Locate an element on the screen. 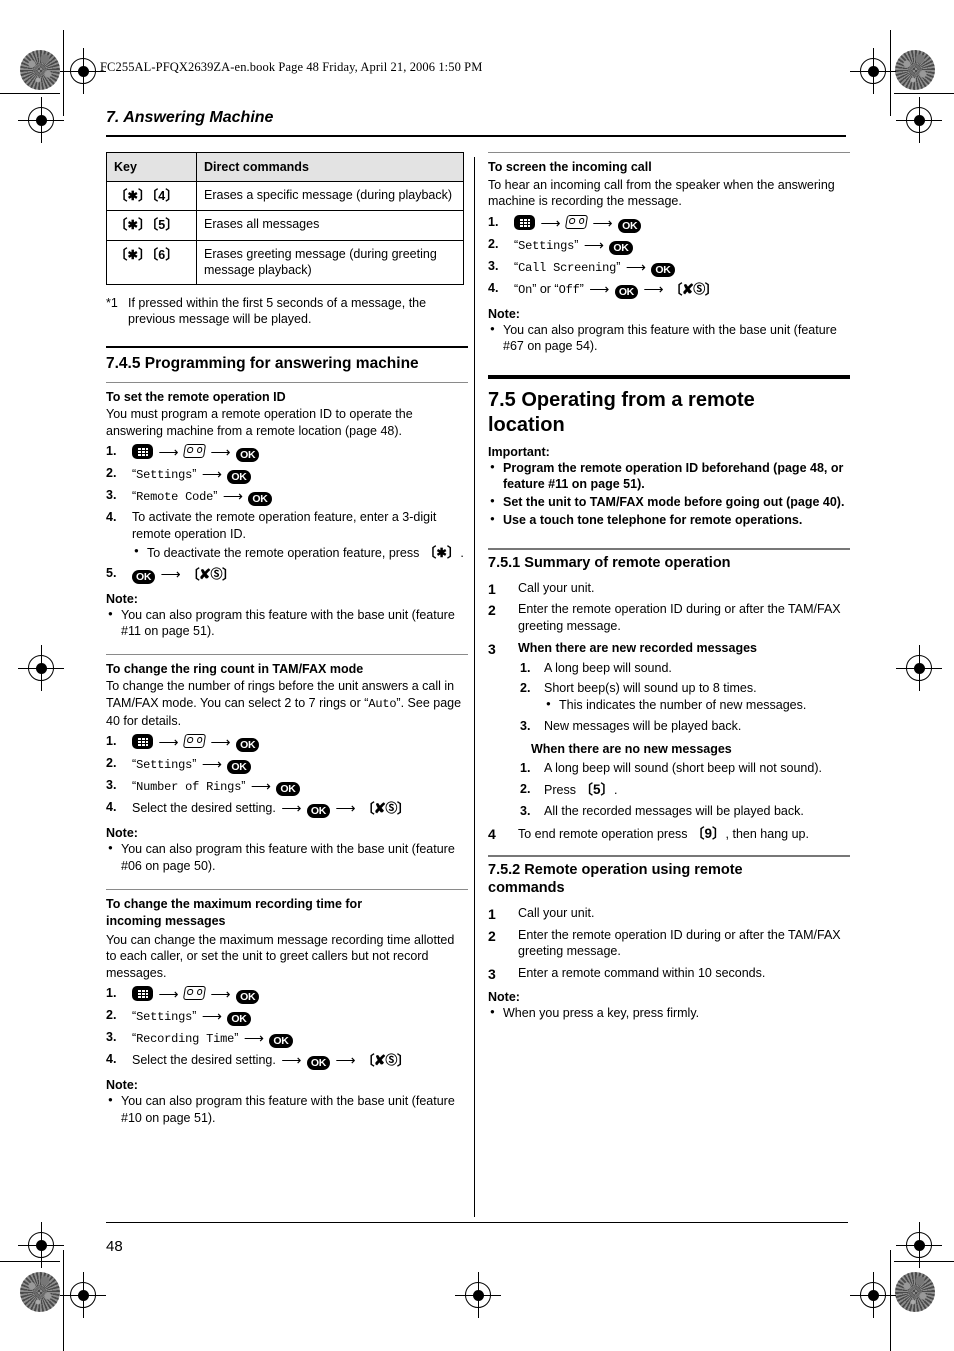 The width and height of the screenshot is (954, 1351). step-item: 4. “On” or “Off” ⟶ OK ⟶ 〔✘Ⓢ〕 is located at coordinates (603, 289).